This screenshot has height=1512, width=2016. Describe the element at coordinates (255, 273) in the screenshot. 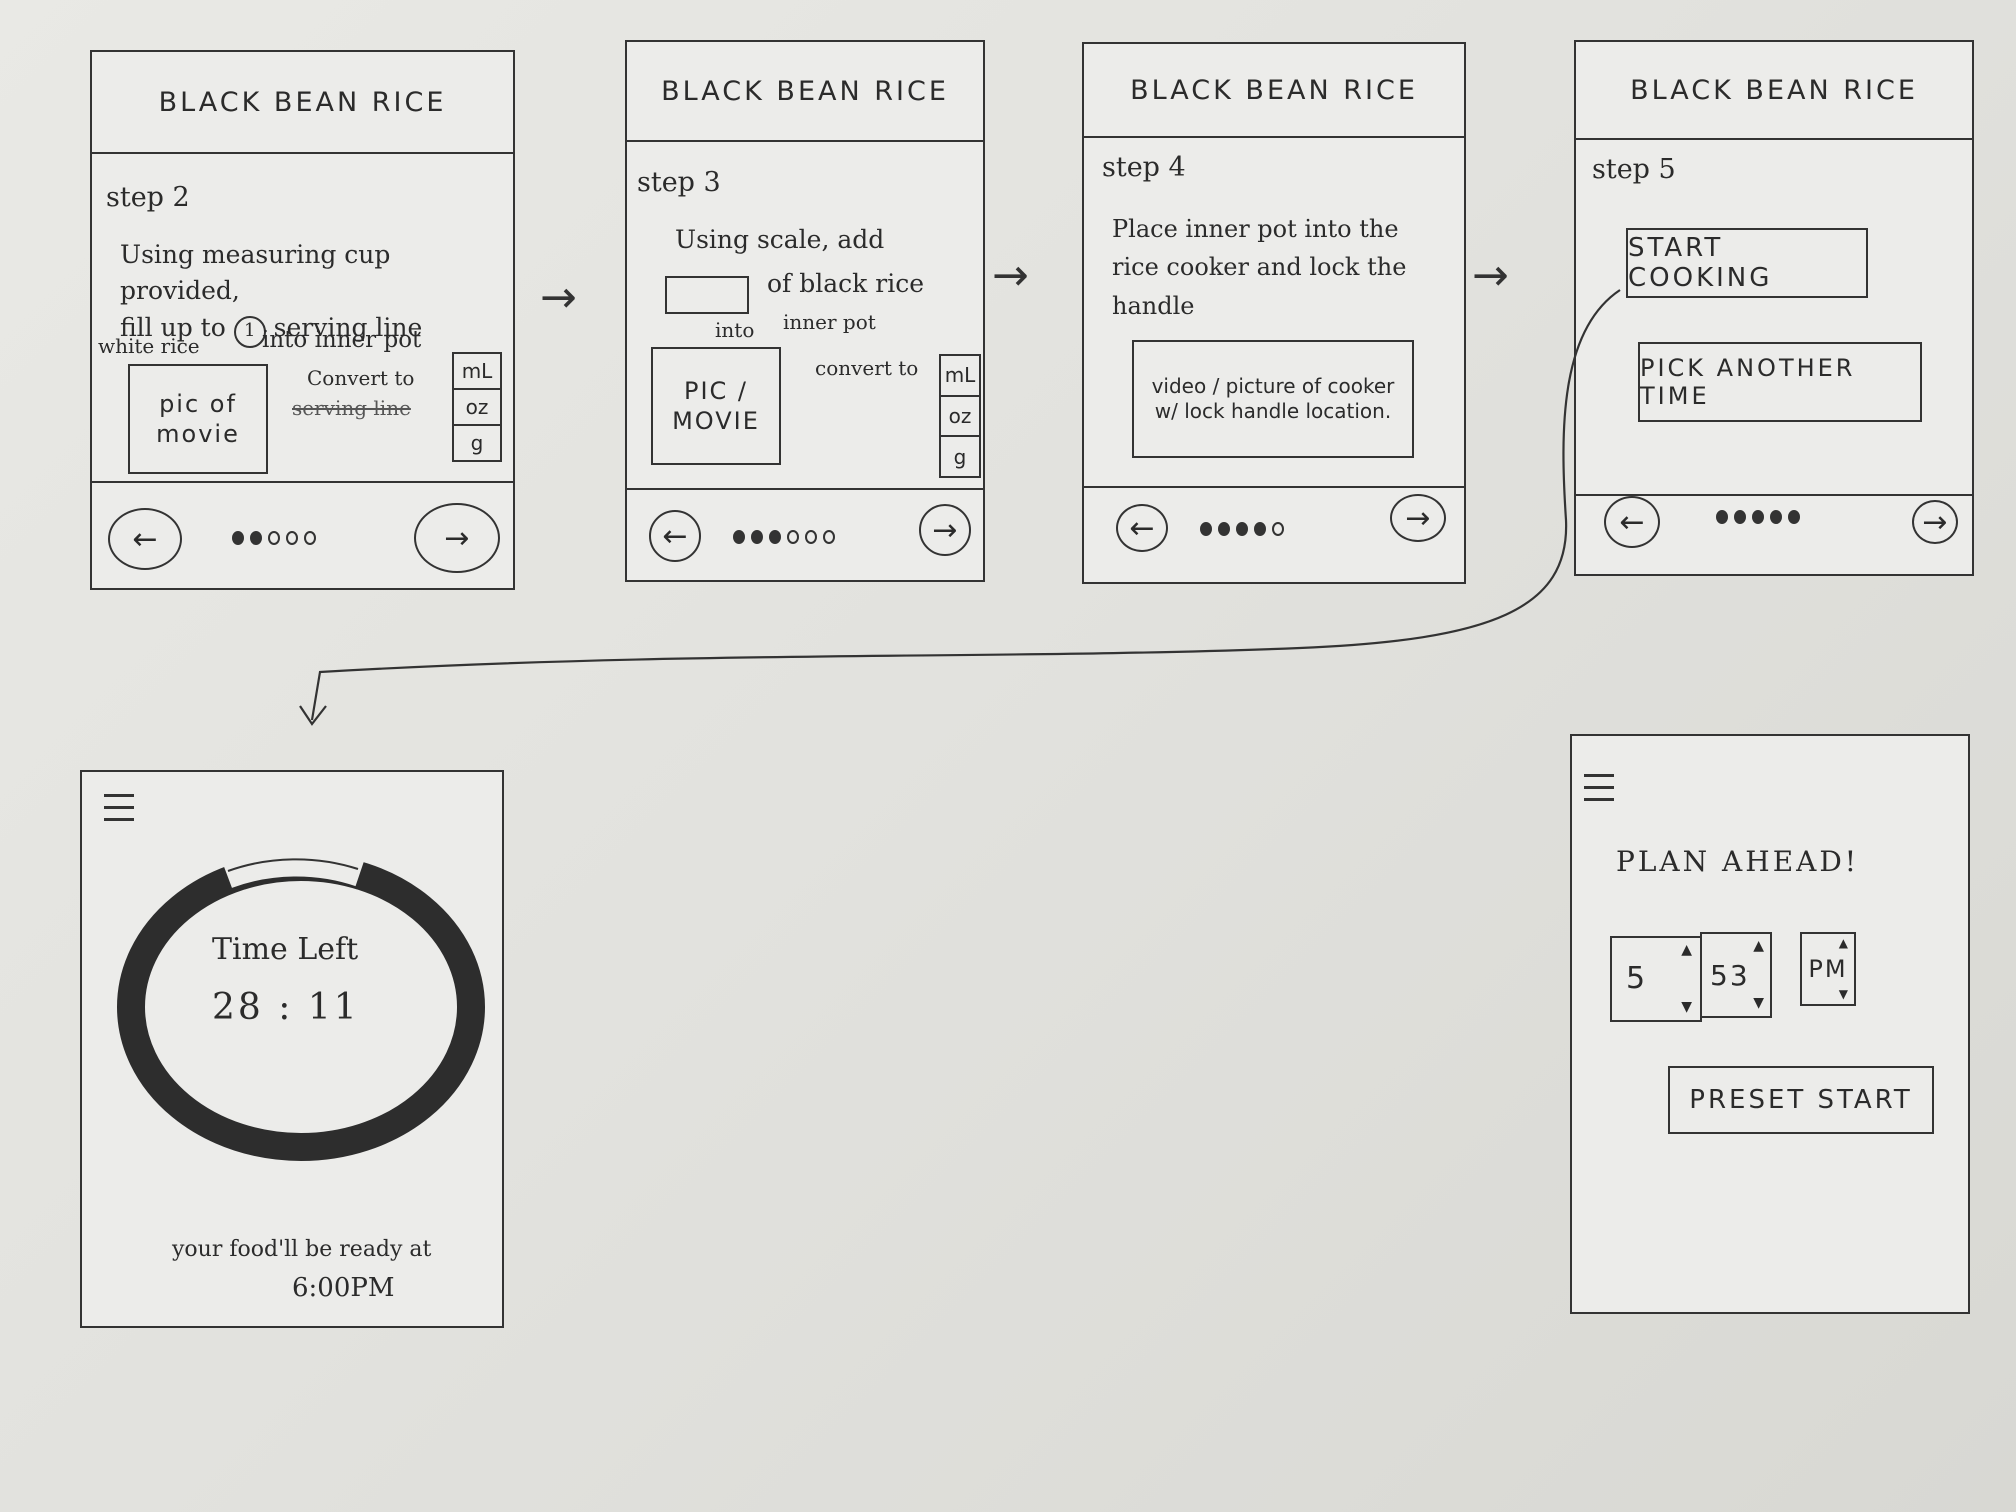

I see `instruction-line-1: Using measuring cup provided,` at that location.